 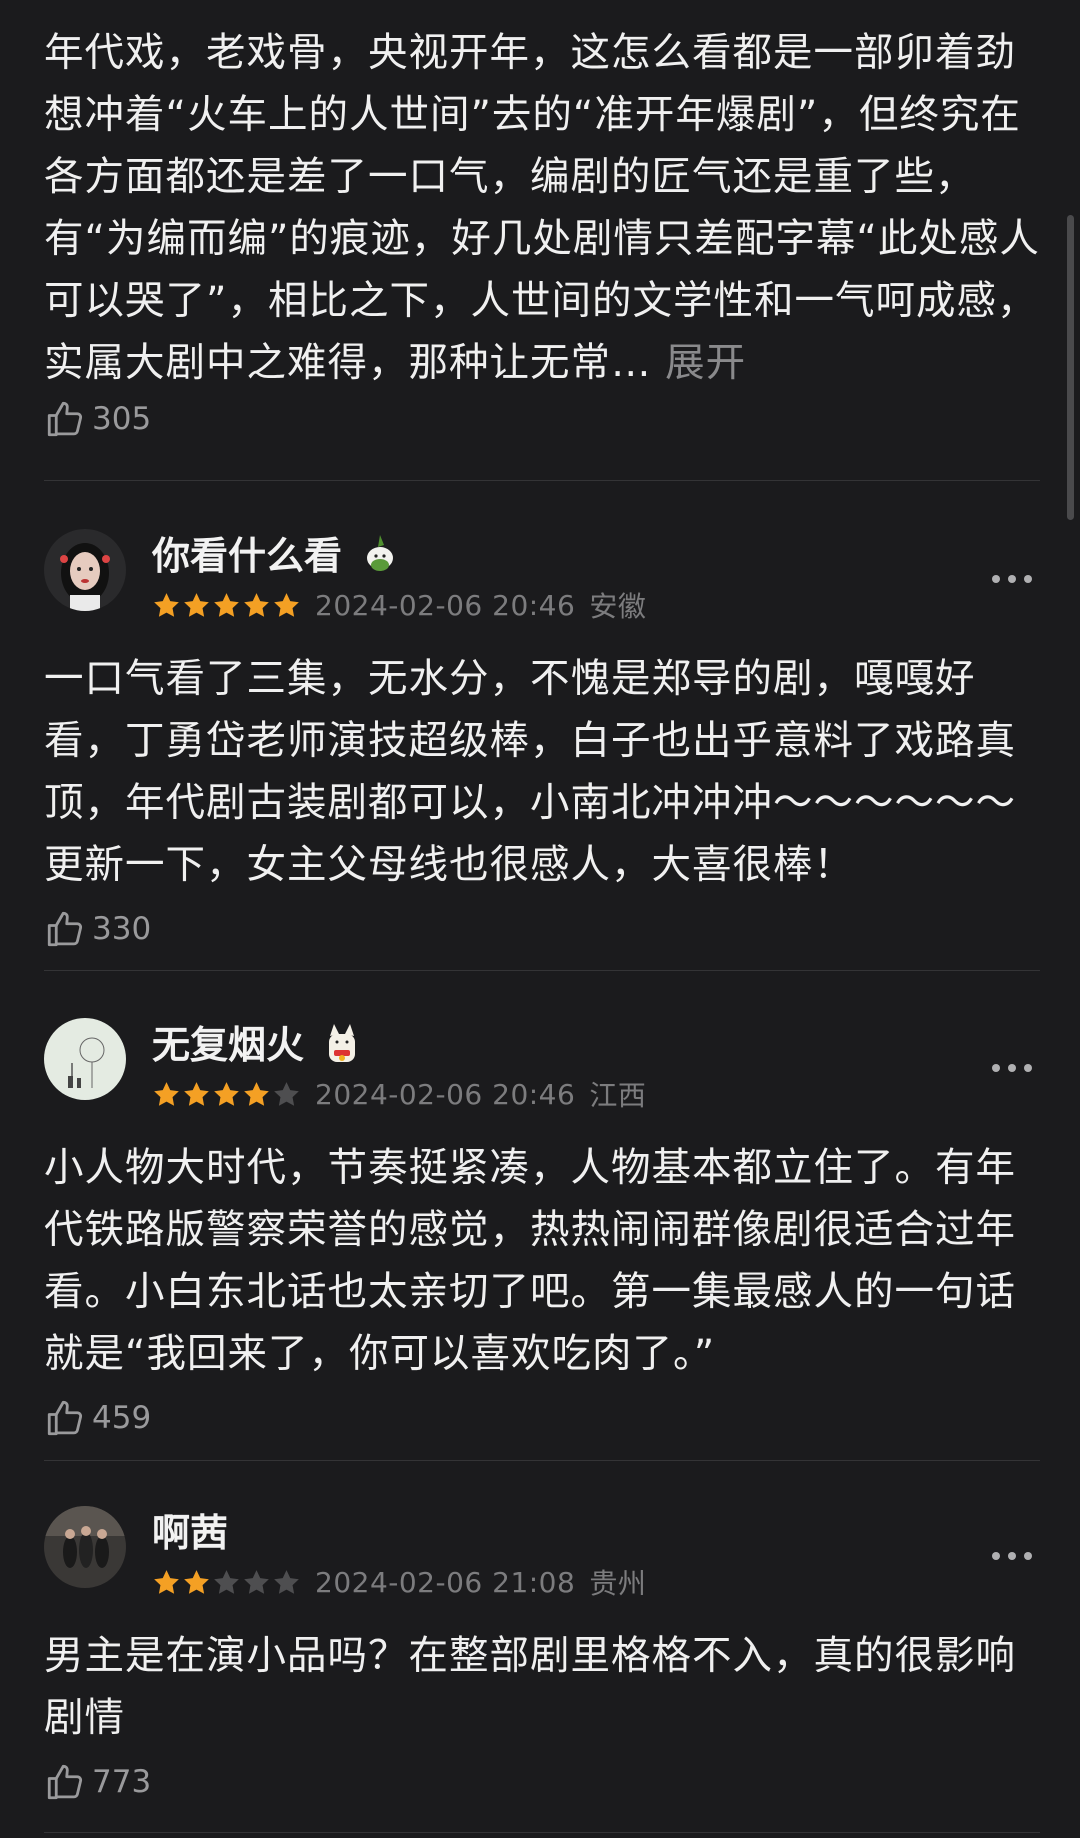 I want to click on like-button: 773, so click(x=542, y=1782).